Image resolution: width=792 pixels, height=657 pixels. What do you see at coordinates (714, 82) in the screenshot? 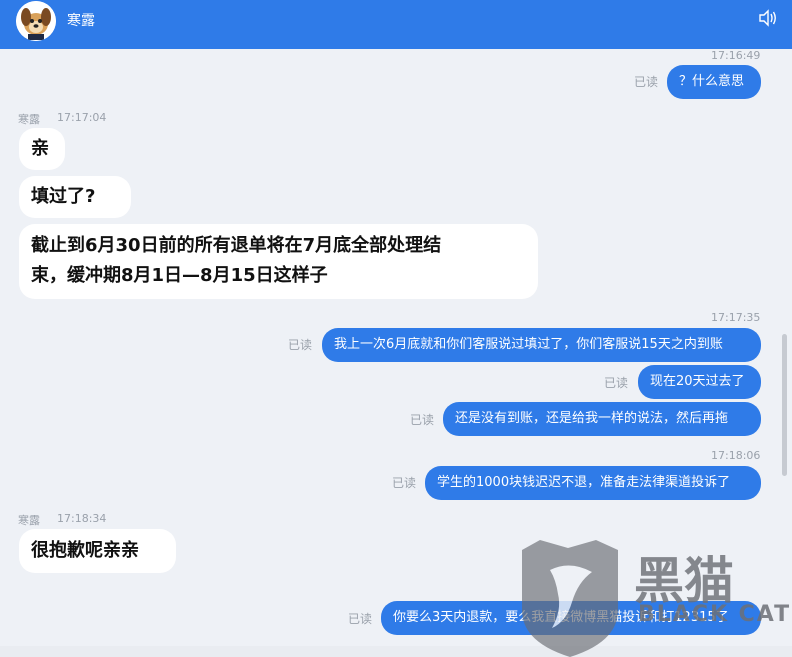
I see `message-bubble-out: ？什么意思` at bounding box center [714, 82].